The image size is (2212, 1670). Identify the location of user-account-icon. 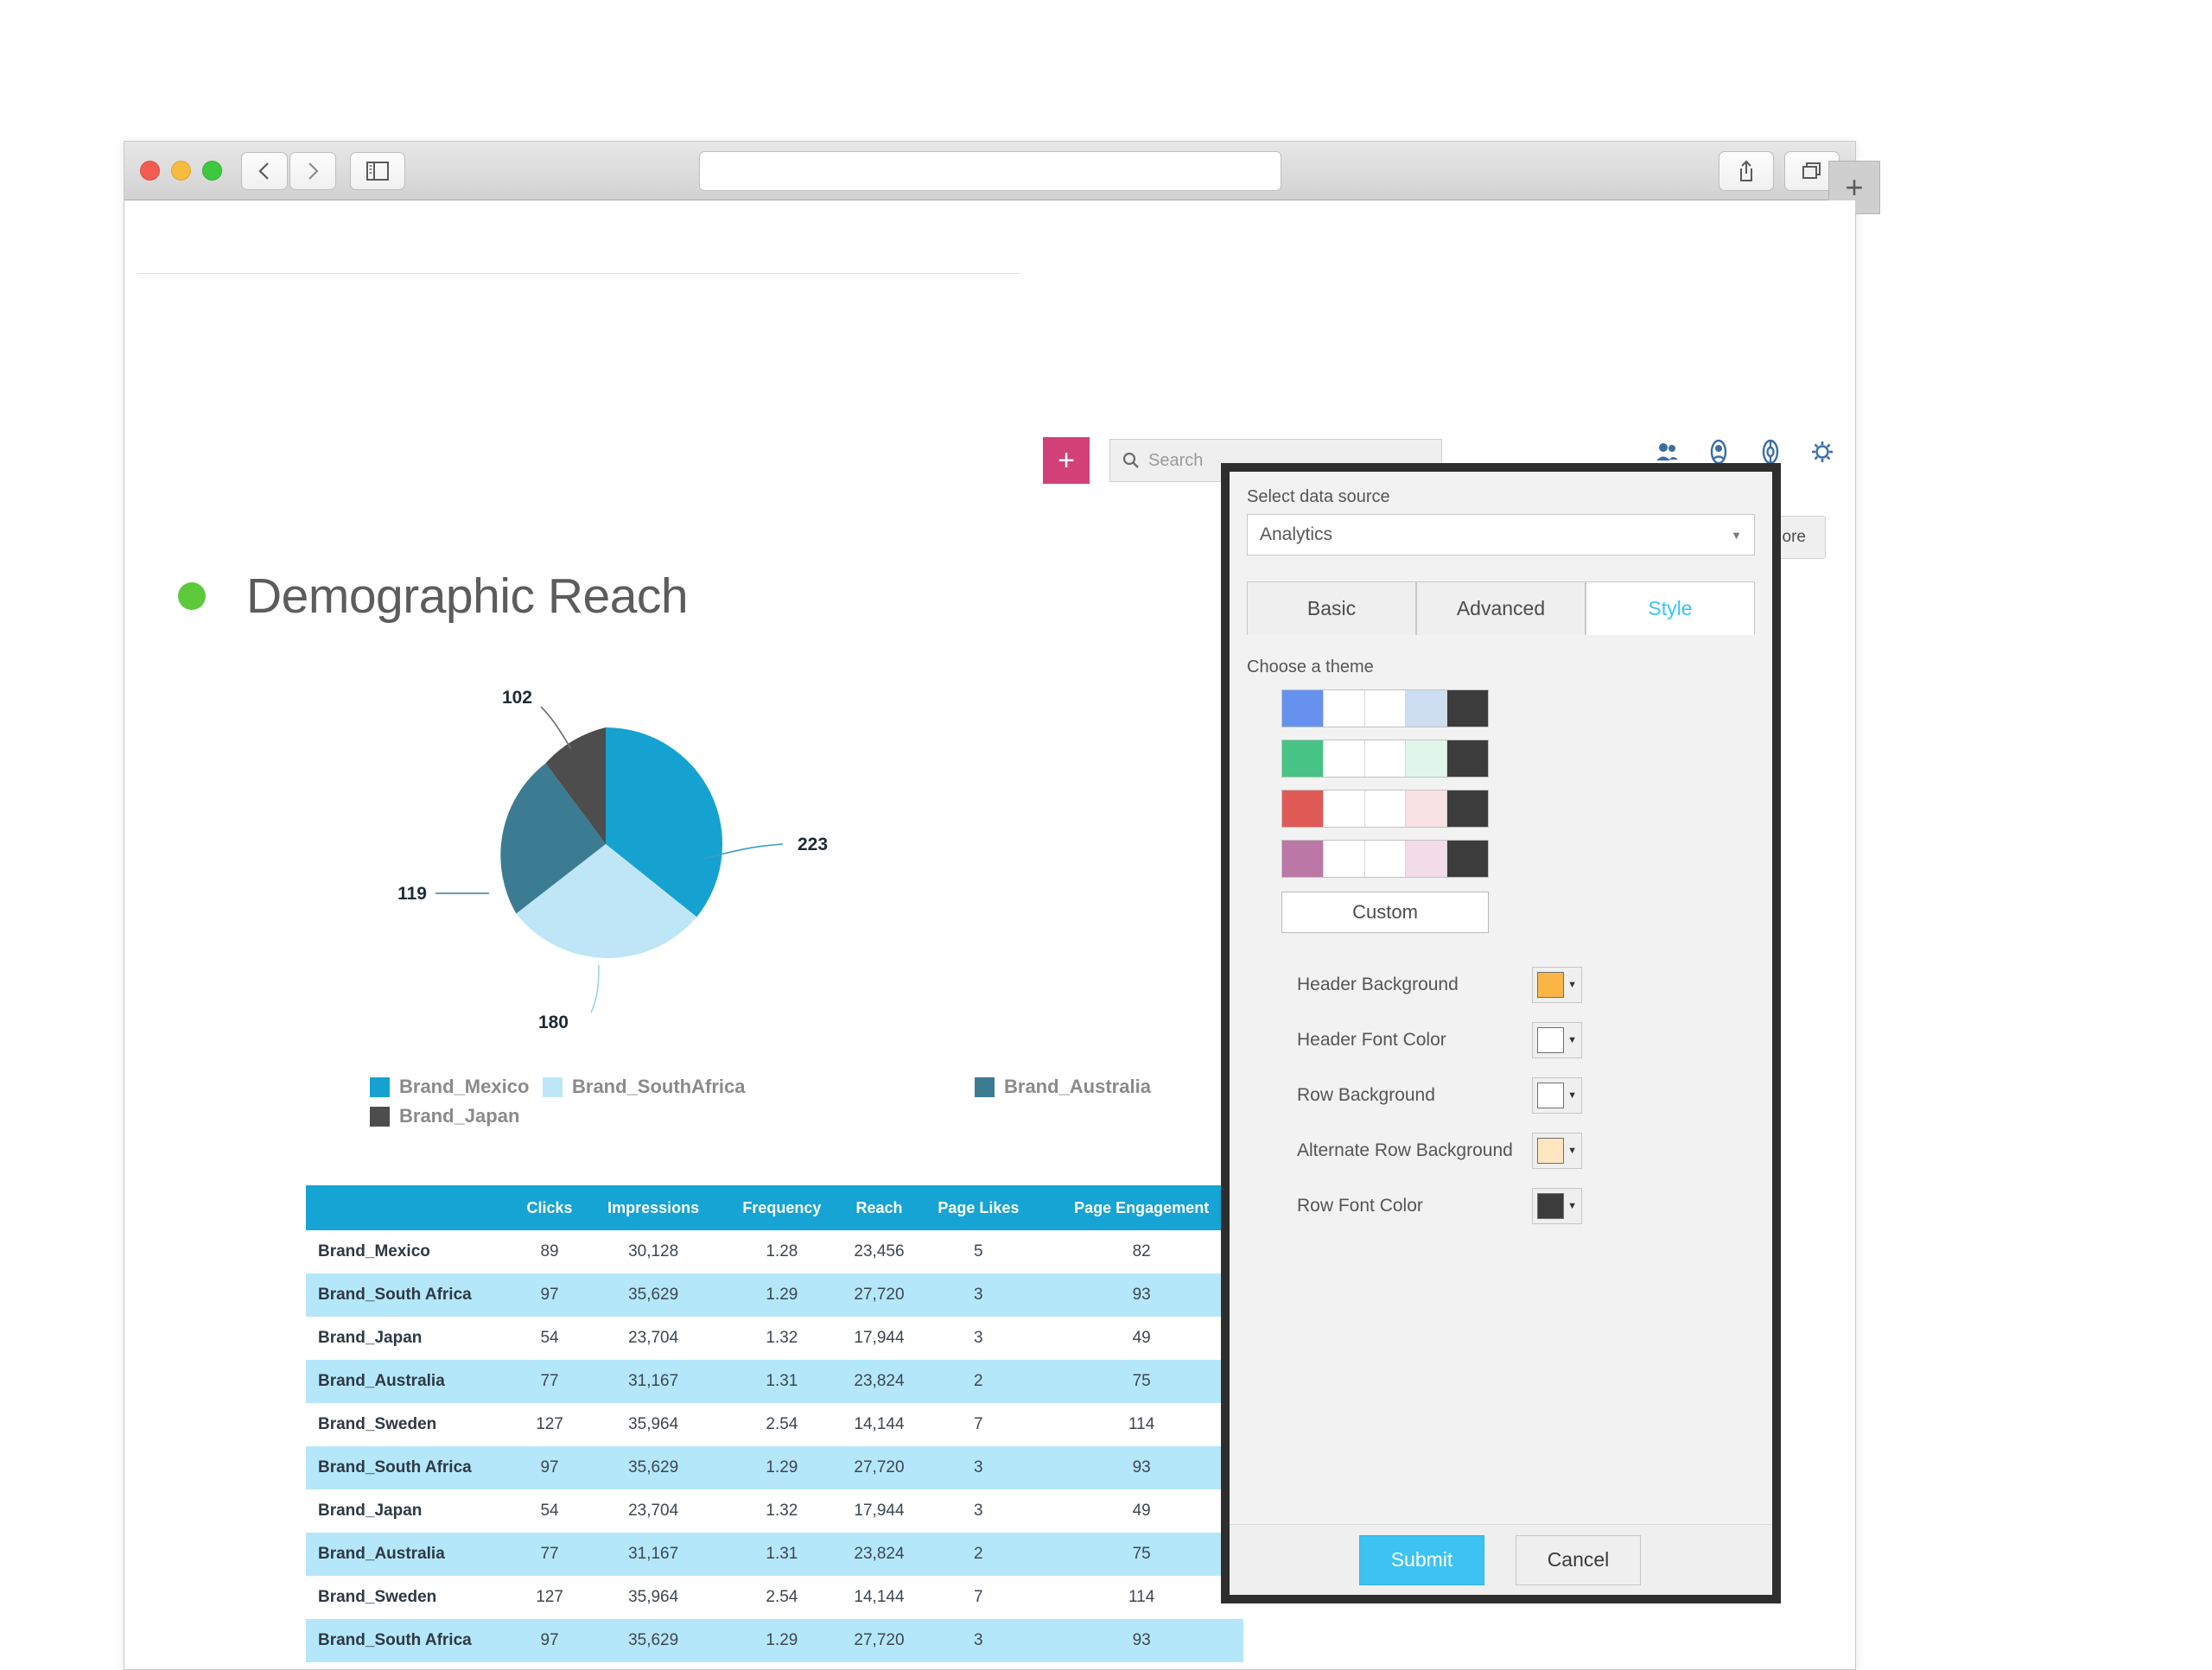
(1719, 452).